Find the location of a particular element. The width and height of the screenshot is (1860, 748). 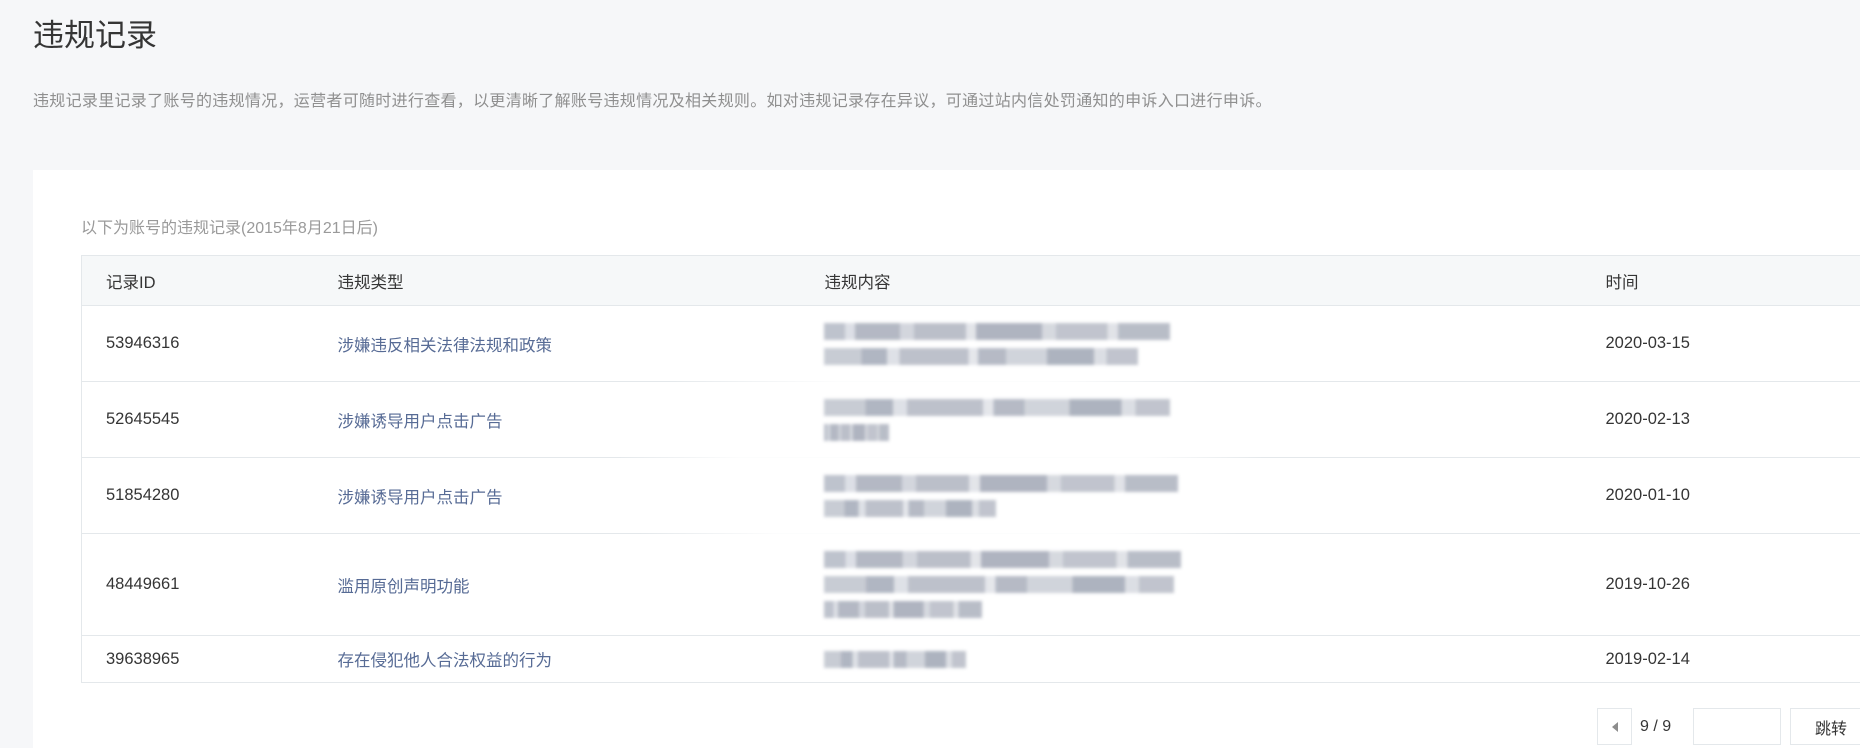

table-row: 52645545 涉嫌诱导用户点击广告 2020-02-13 is located at coordinates (970, 419).